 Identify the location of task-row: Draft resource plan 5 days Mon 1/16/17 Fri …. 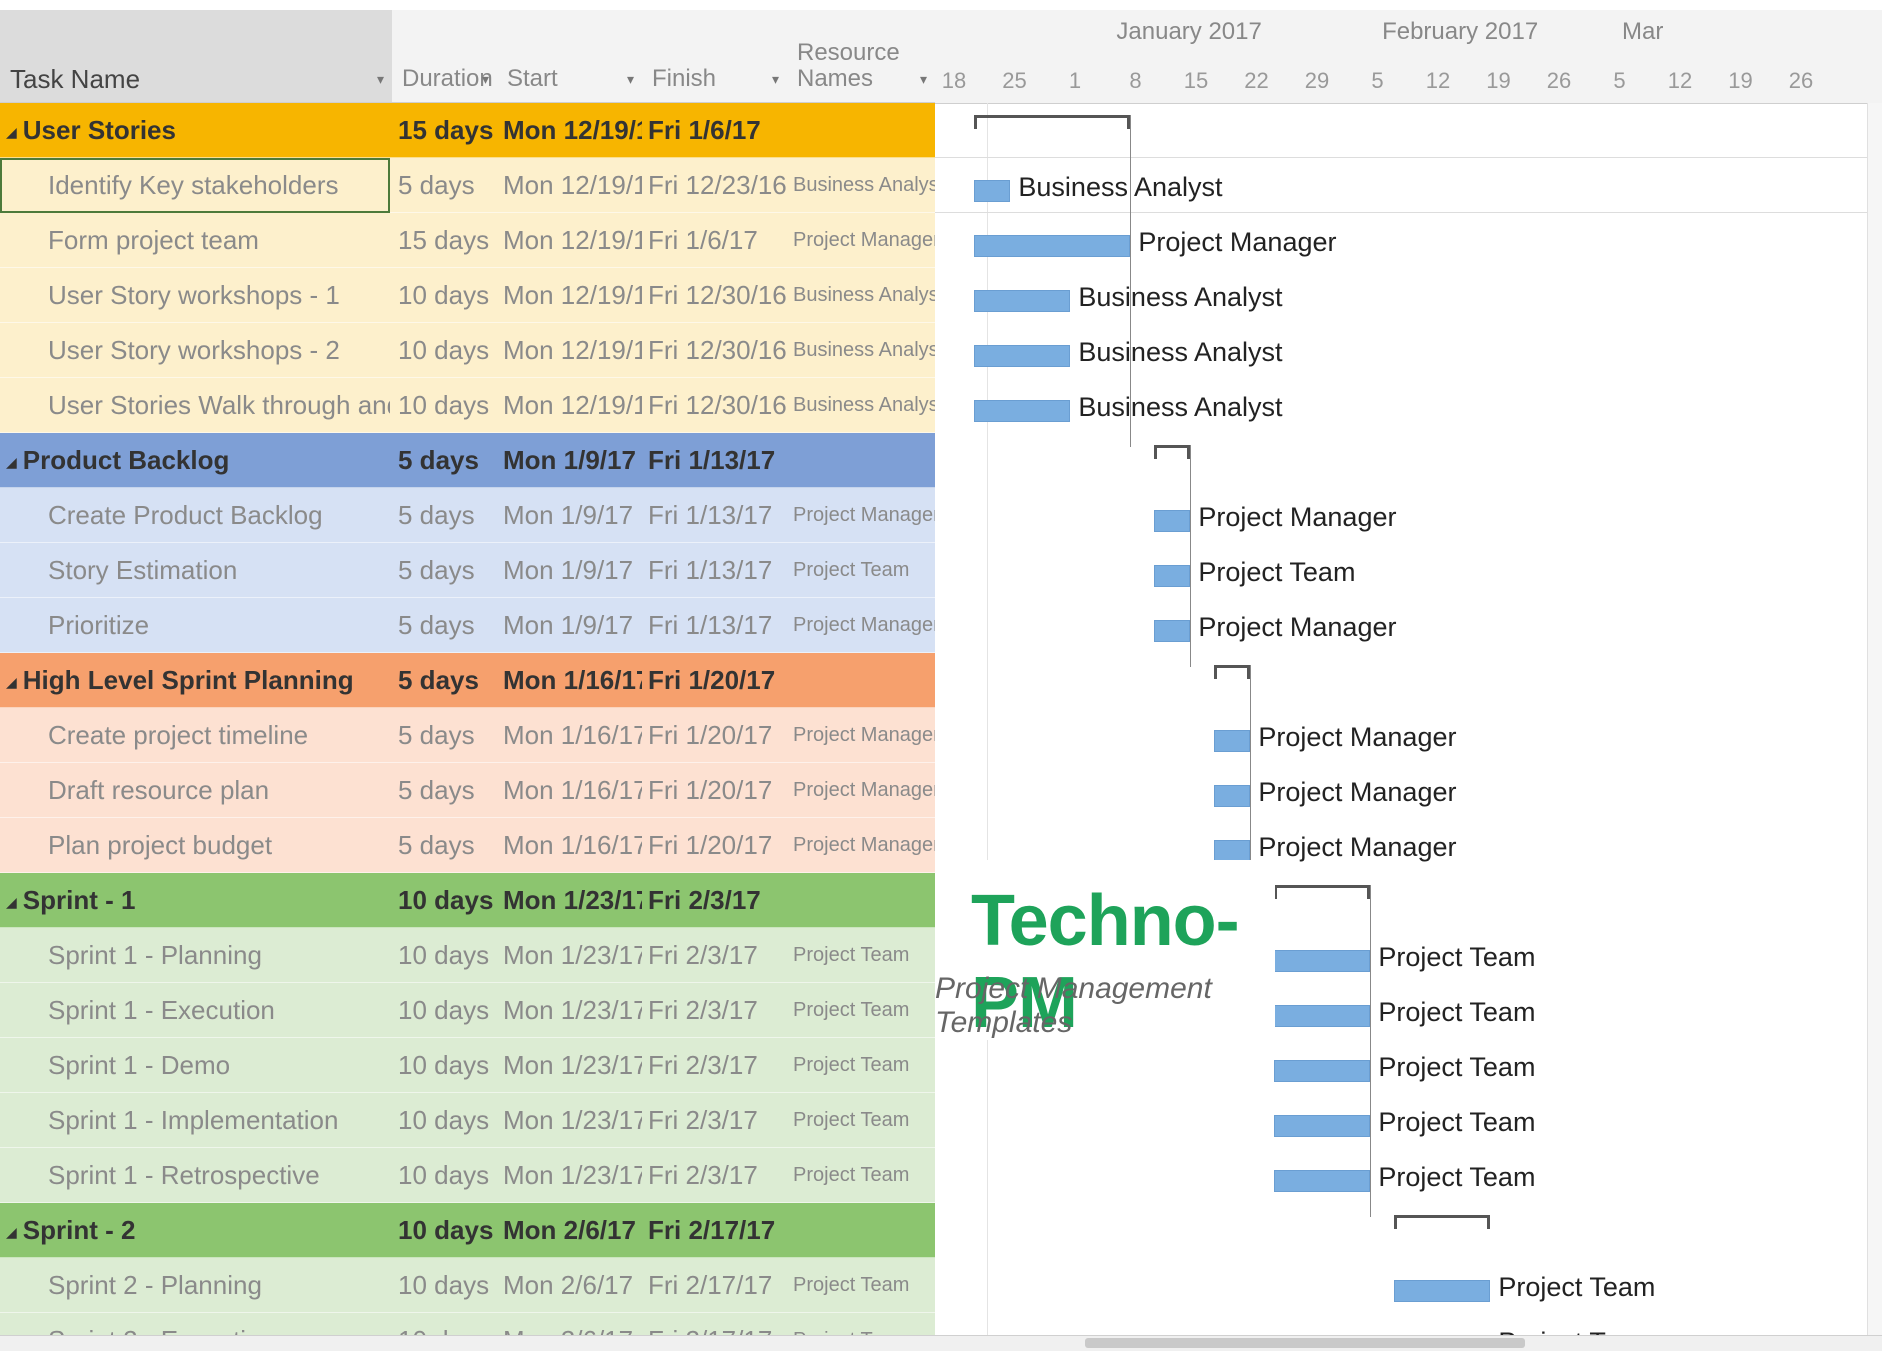
(467, 790).